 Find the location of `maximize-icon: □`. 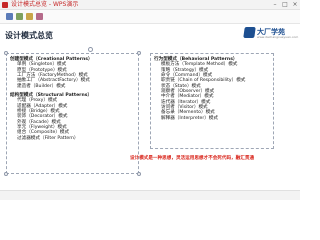

maximize-icon: □ is located at coordinates (285, 5).